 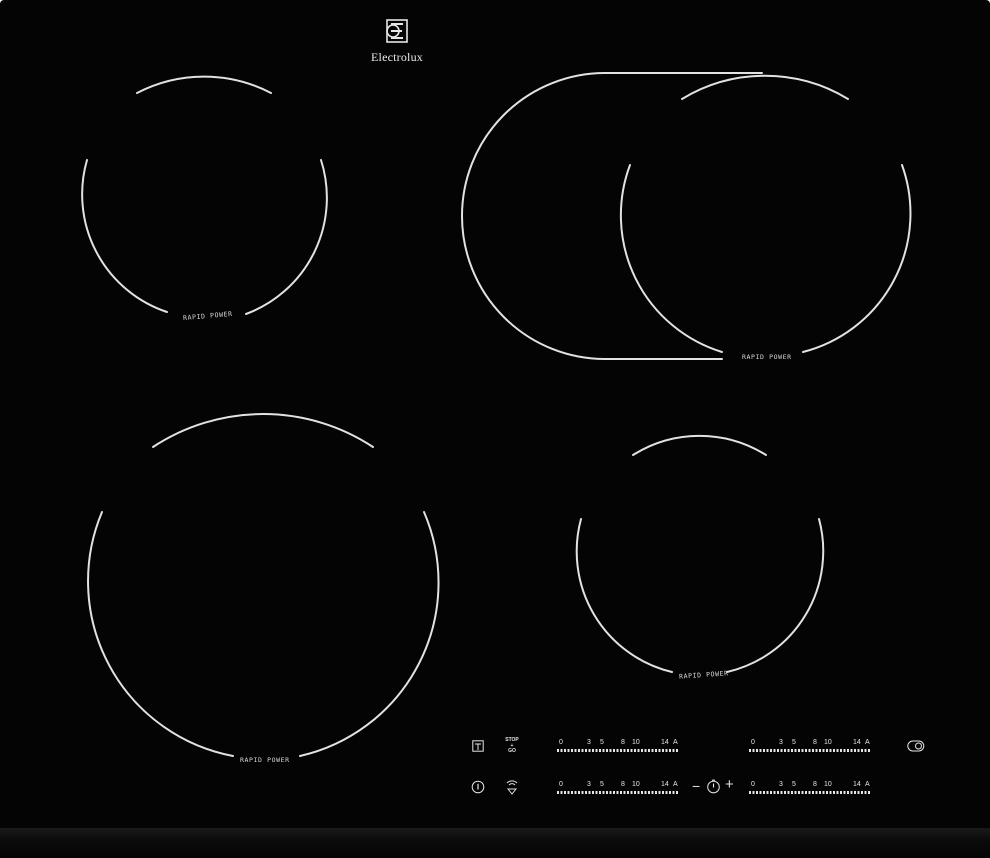 I want to click on rear-right-zone-label: RAPID POWER, so click(x=767, y=357).